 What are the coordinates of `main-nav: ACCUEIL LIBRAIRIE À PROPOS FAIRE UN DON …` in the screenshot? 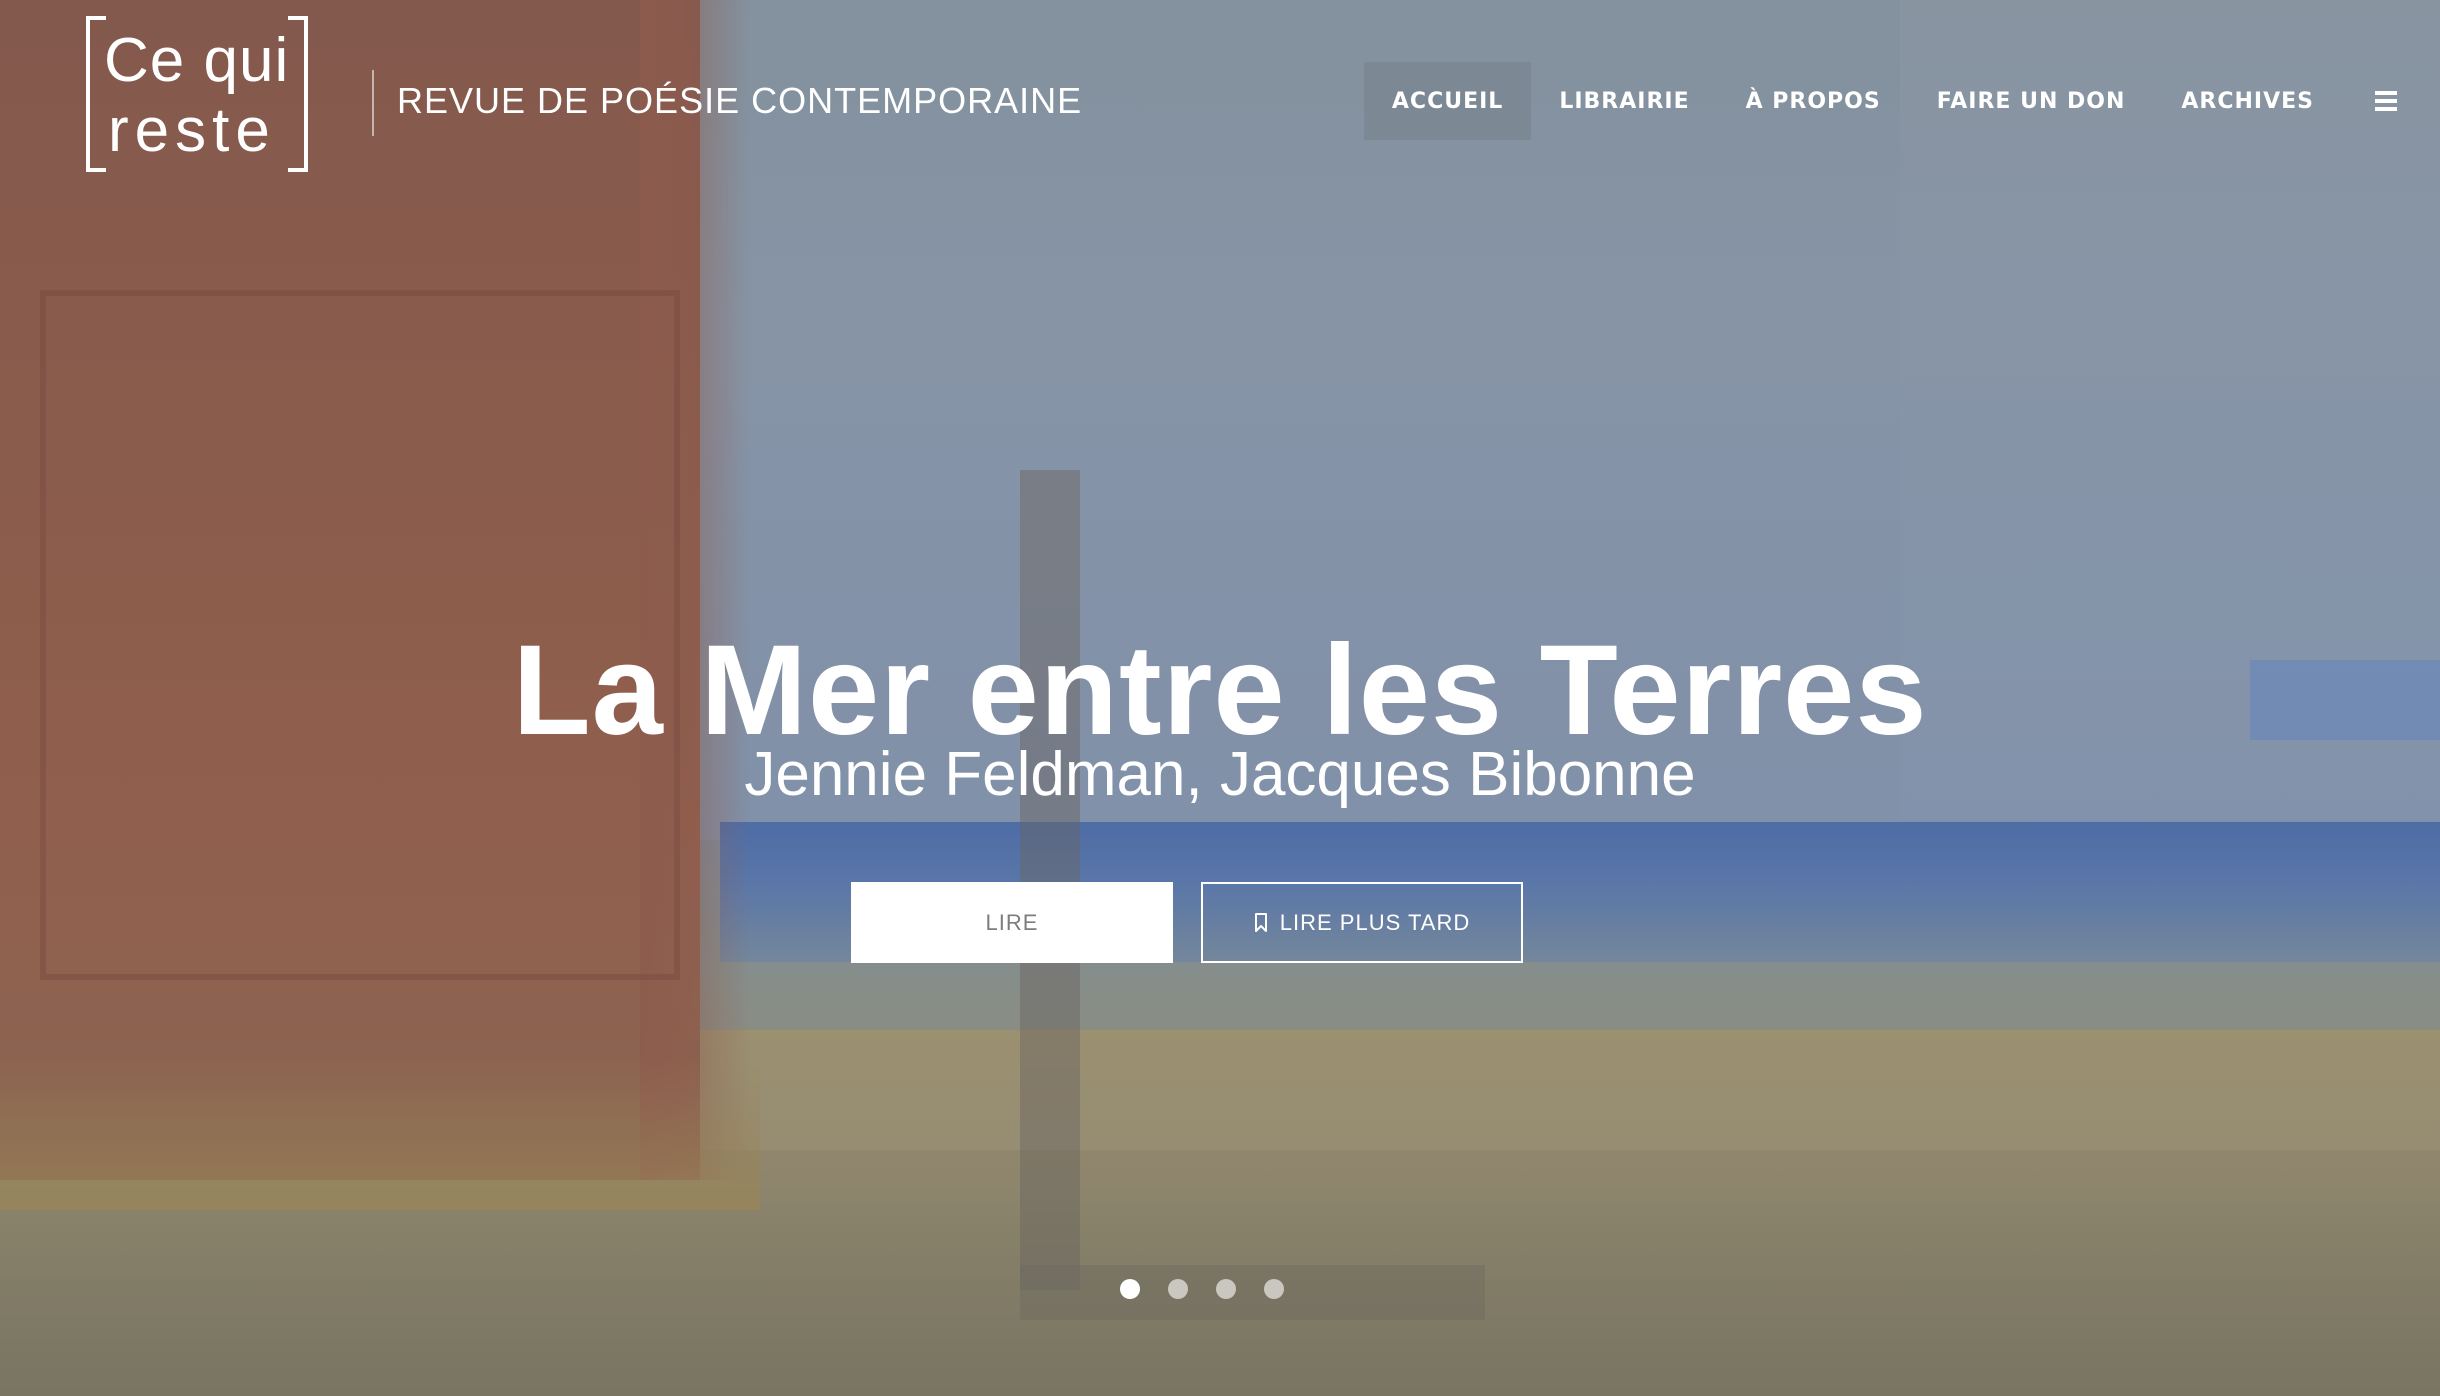 It's located at (1901, 101).